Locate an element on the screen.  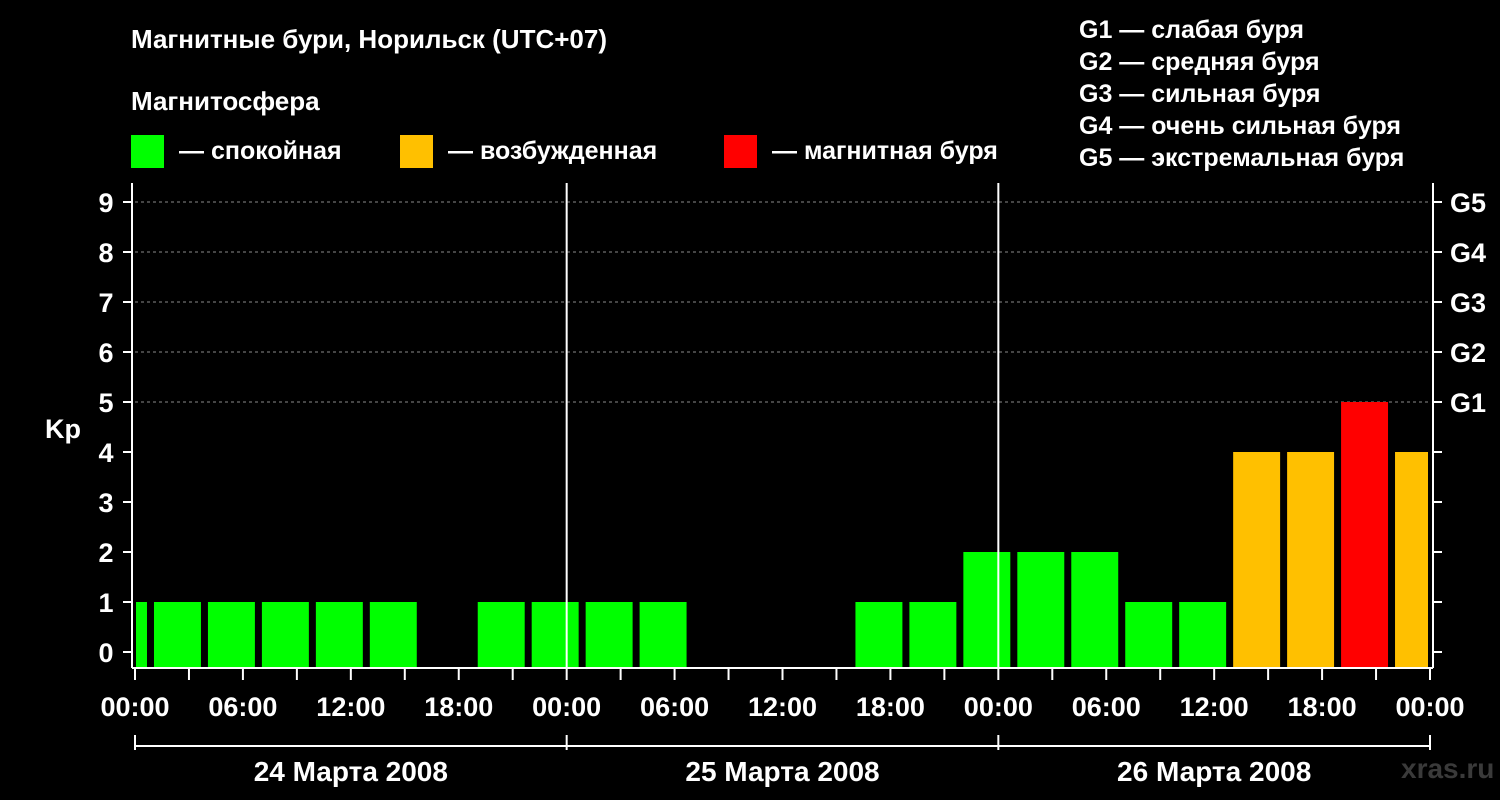
y-tick-label: 8 is located at coordinates (105, 253).